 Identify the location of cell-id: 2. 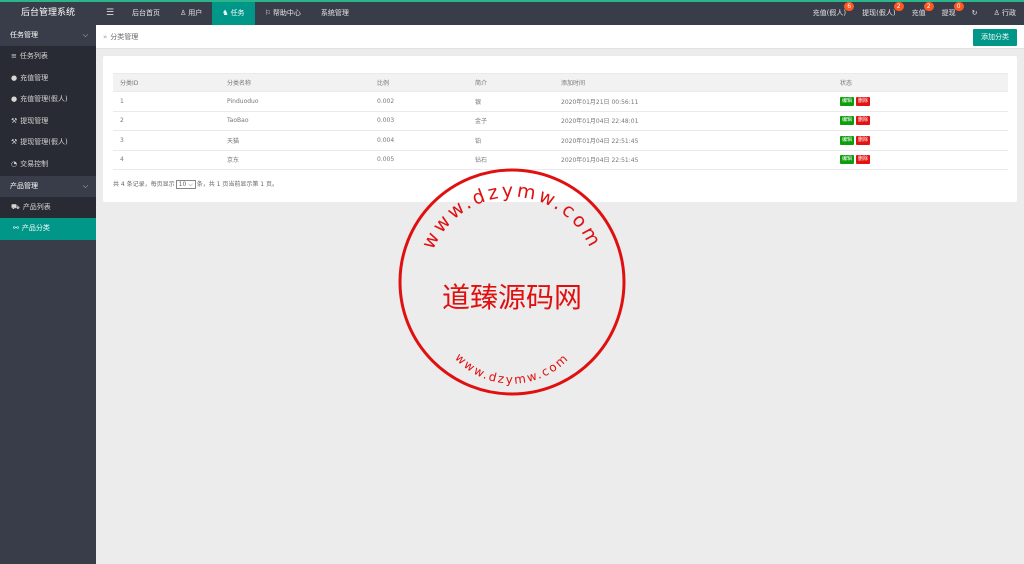
(166, 121).